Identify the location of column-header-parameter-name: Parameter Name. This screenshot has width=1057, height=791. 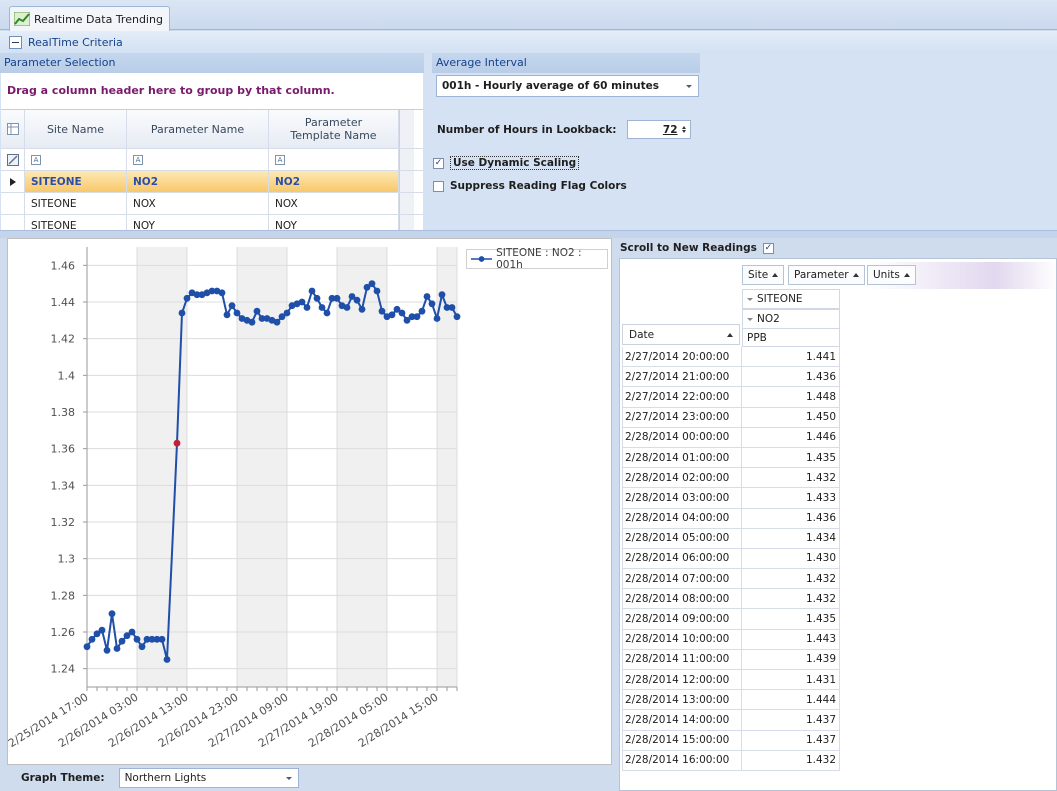
(198, 129).